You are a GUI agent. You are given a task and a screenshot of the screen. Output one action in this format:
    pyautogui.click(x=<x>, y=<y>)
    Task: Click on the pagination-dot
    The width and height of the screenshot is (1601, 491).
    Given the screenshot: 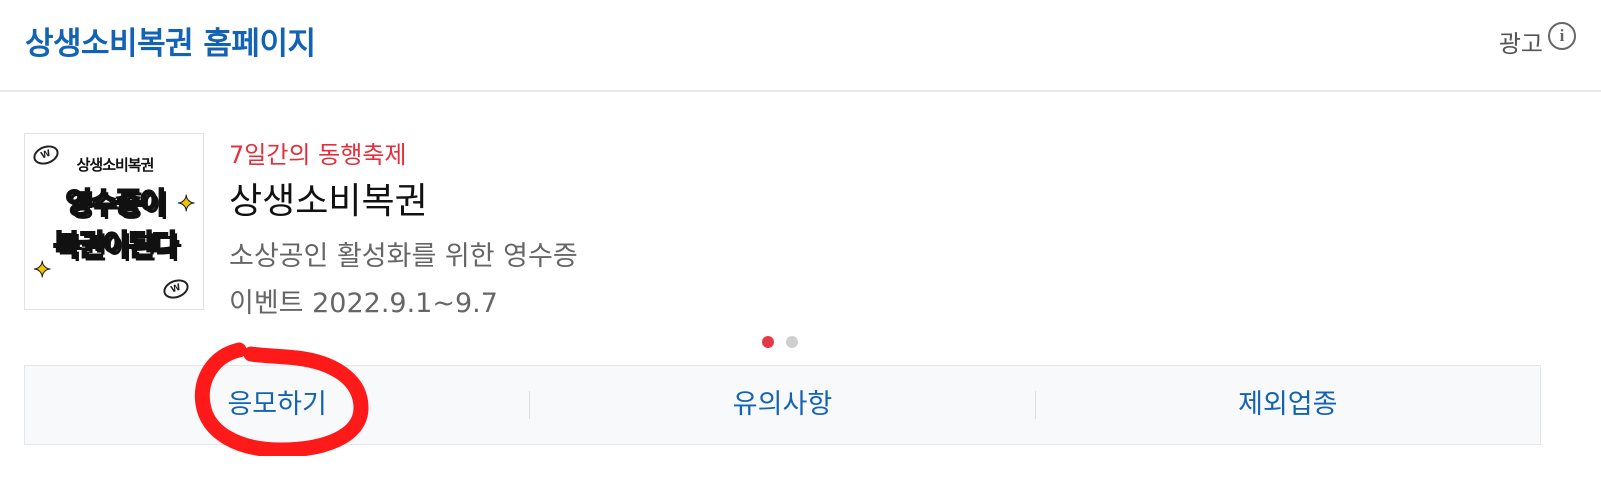 What is the action you would take?
    pyautogui.click(x=792, y=342)
    